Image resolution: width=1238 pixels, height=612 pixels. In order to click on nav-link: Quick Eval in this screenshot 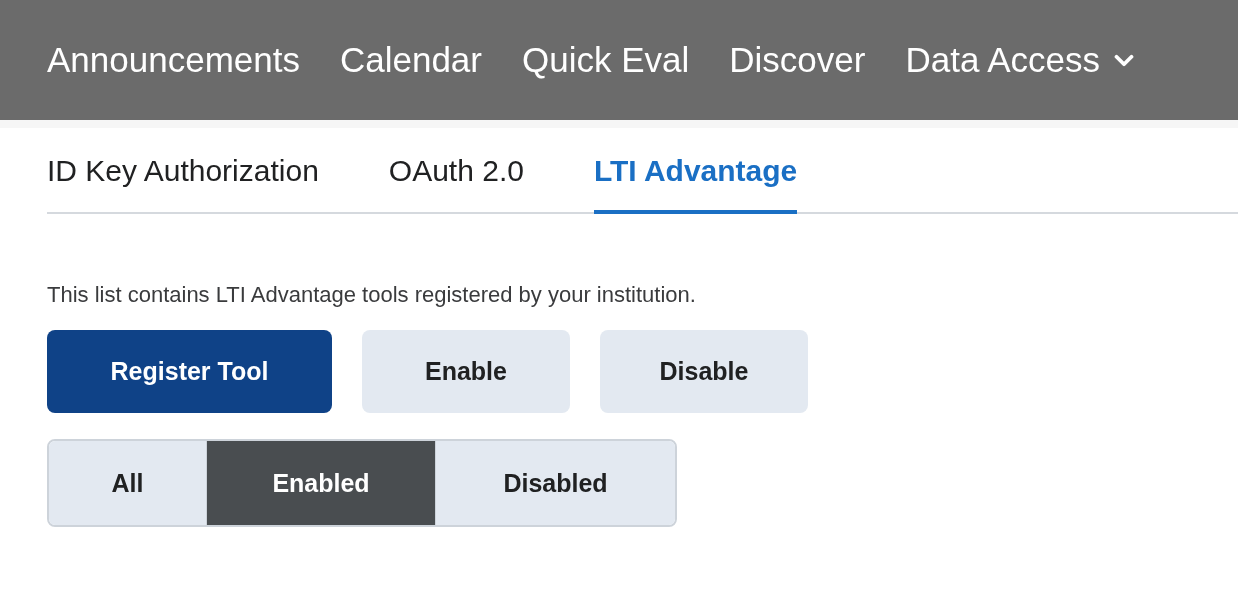, I will do `click(606, 60)`.